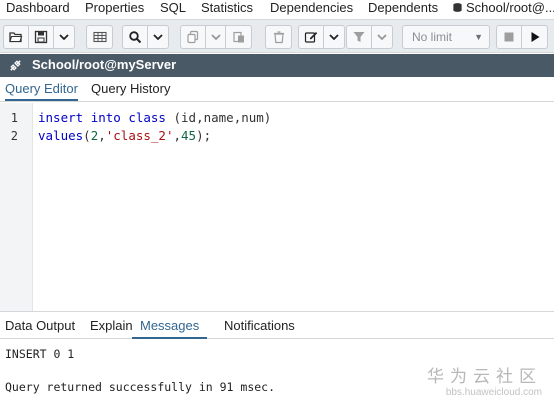 The height and width of the screenshot is (404, 554). What do you see at coordinates (478, 37) in the screenshot?
I see `caret-down-icon: ▼` at bounding box center [478, 37].